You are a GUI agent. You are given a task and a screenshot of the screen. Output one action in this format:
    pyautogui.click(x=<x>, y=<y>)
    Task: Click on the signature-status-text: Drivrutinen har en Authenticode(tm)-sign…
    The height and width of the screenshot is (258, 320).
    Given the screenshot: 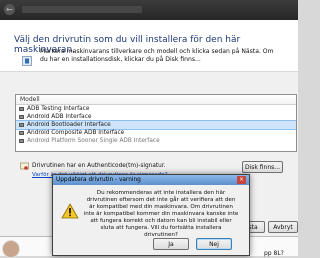 What is the action you would take?
    pyautogui.click(x=99, y=166)
    